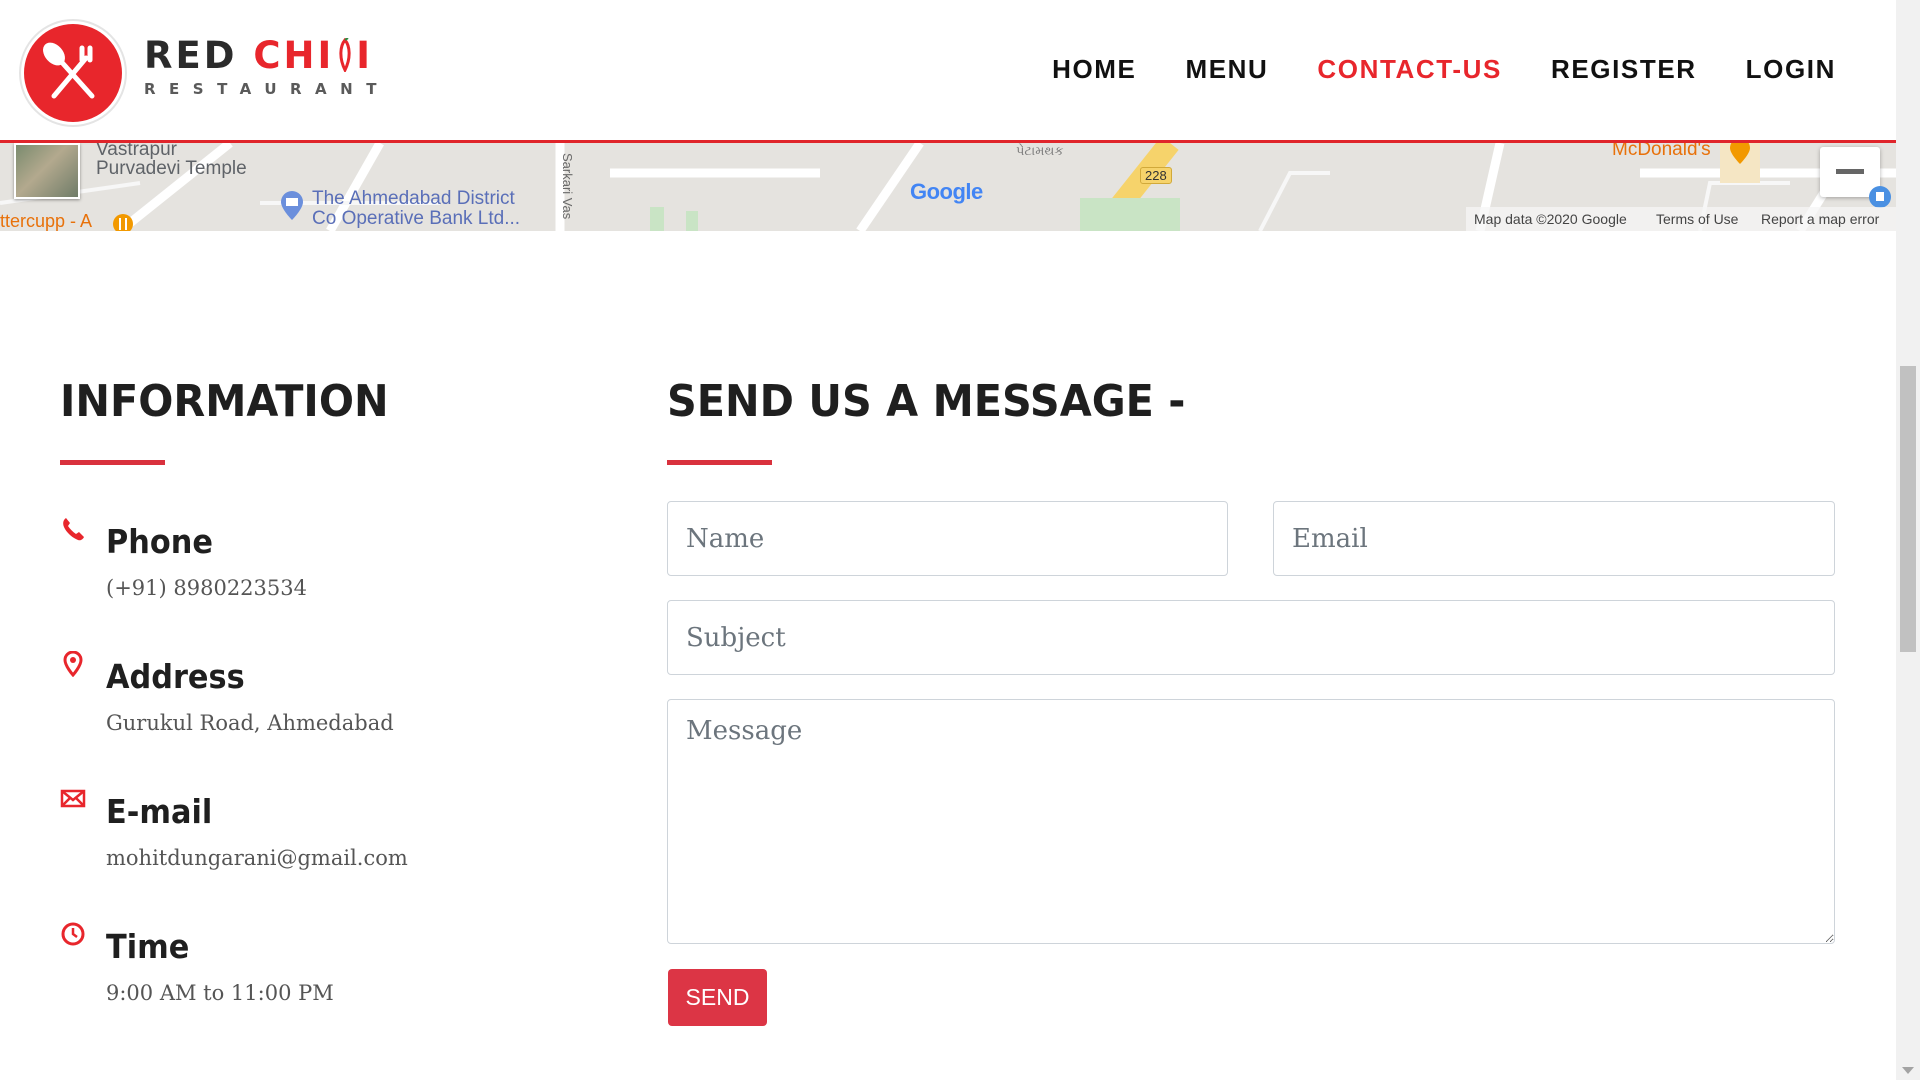  What do you see at coordinates (292, 205) in the screenshot?
I see `bank-marker-icon` at bounding box center [292, 205].